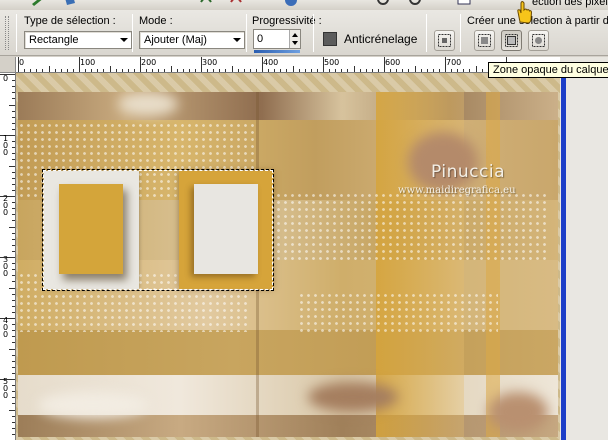  I want to click on ruler-label: 100, so click(88, 62).